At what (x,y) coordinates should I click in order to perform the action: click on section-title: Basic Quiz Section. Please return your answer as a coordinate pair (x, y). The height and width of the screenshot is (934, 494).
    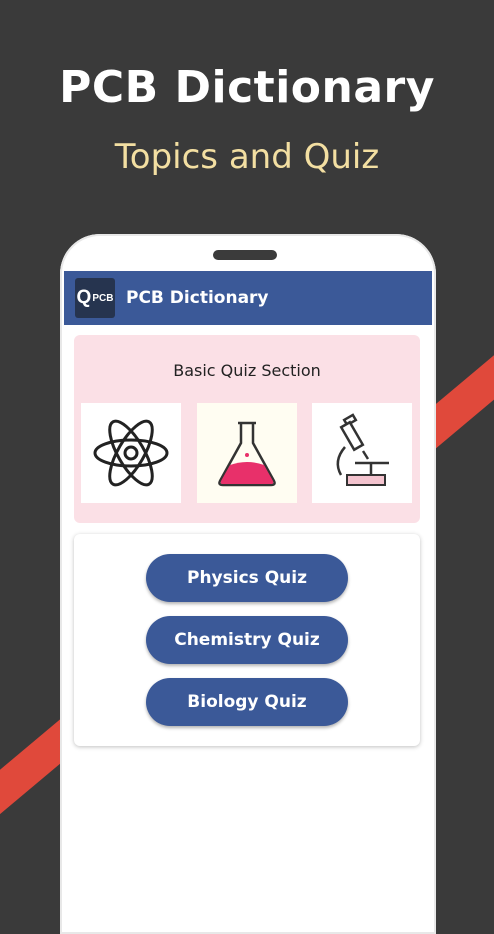
    Looking at the image, I should click on (247, 370).